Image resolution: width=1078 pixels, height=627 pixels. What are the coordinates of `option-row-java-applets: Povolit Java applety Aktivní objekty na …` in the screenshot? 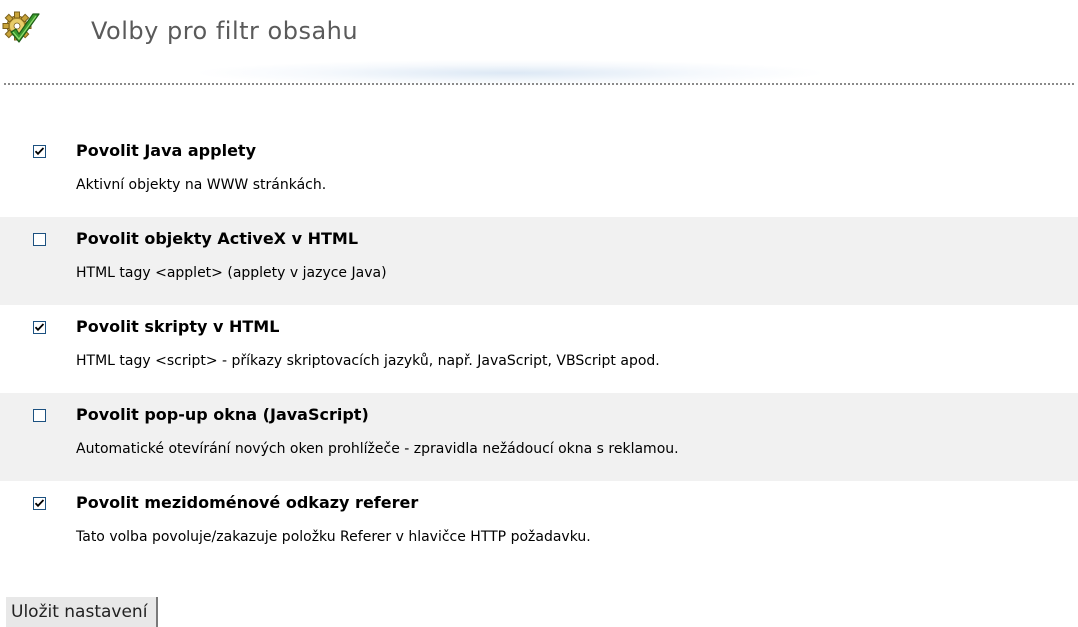 It's located at (539, 173).